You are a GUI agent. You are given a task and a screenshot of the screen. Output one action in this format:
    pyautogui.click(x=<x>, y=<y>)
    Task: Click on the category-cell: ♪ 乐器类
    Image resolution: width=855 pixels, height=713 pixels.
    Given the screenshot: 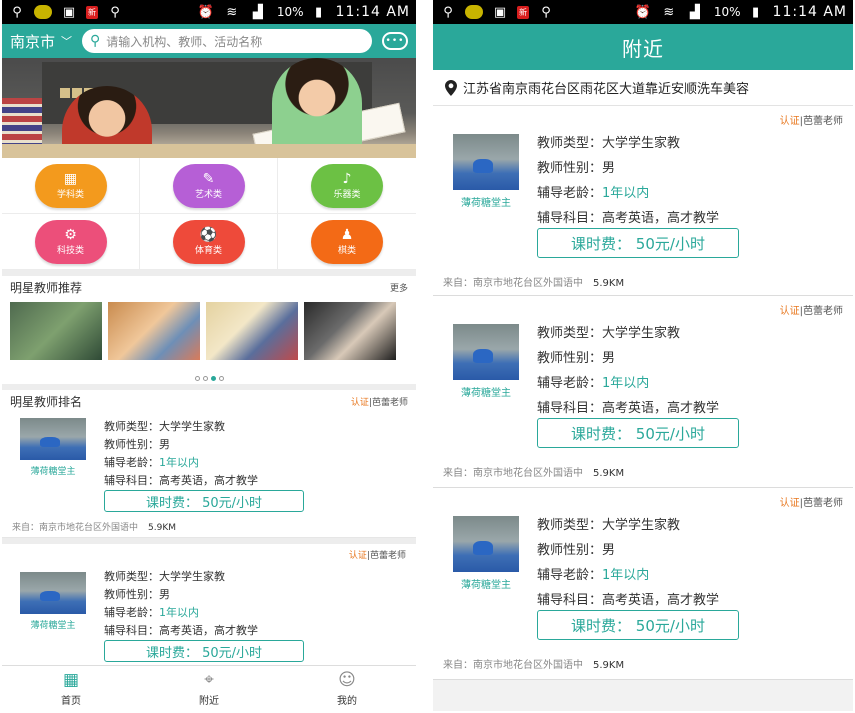 What is the action you would take?
    pyautogui.click(x=347, y=186)
    